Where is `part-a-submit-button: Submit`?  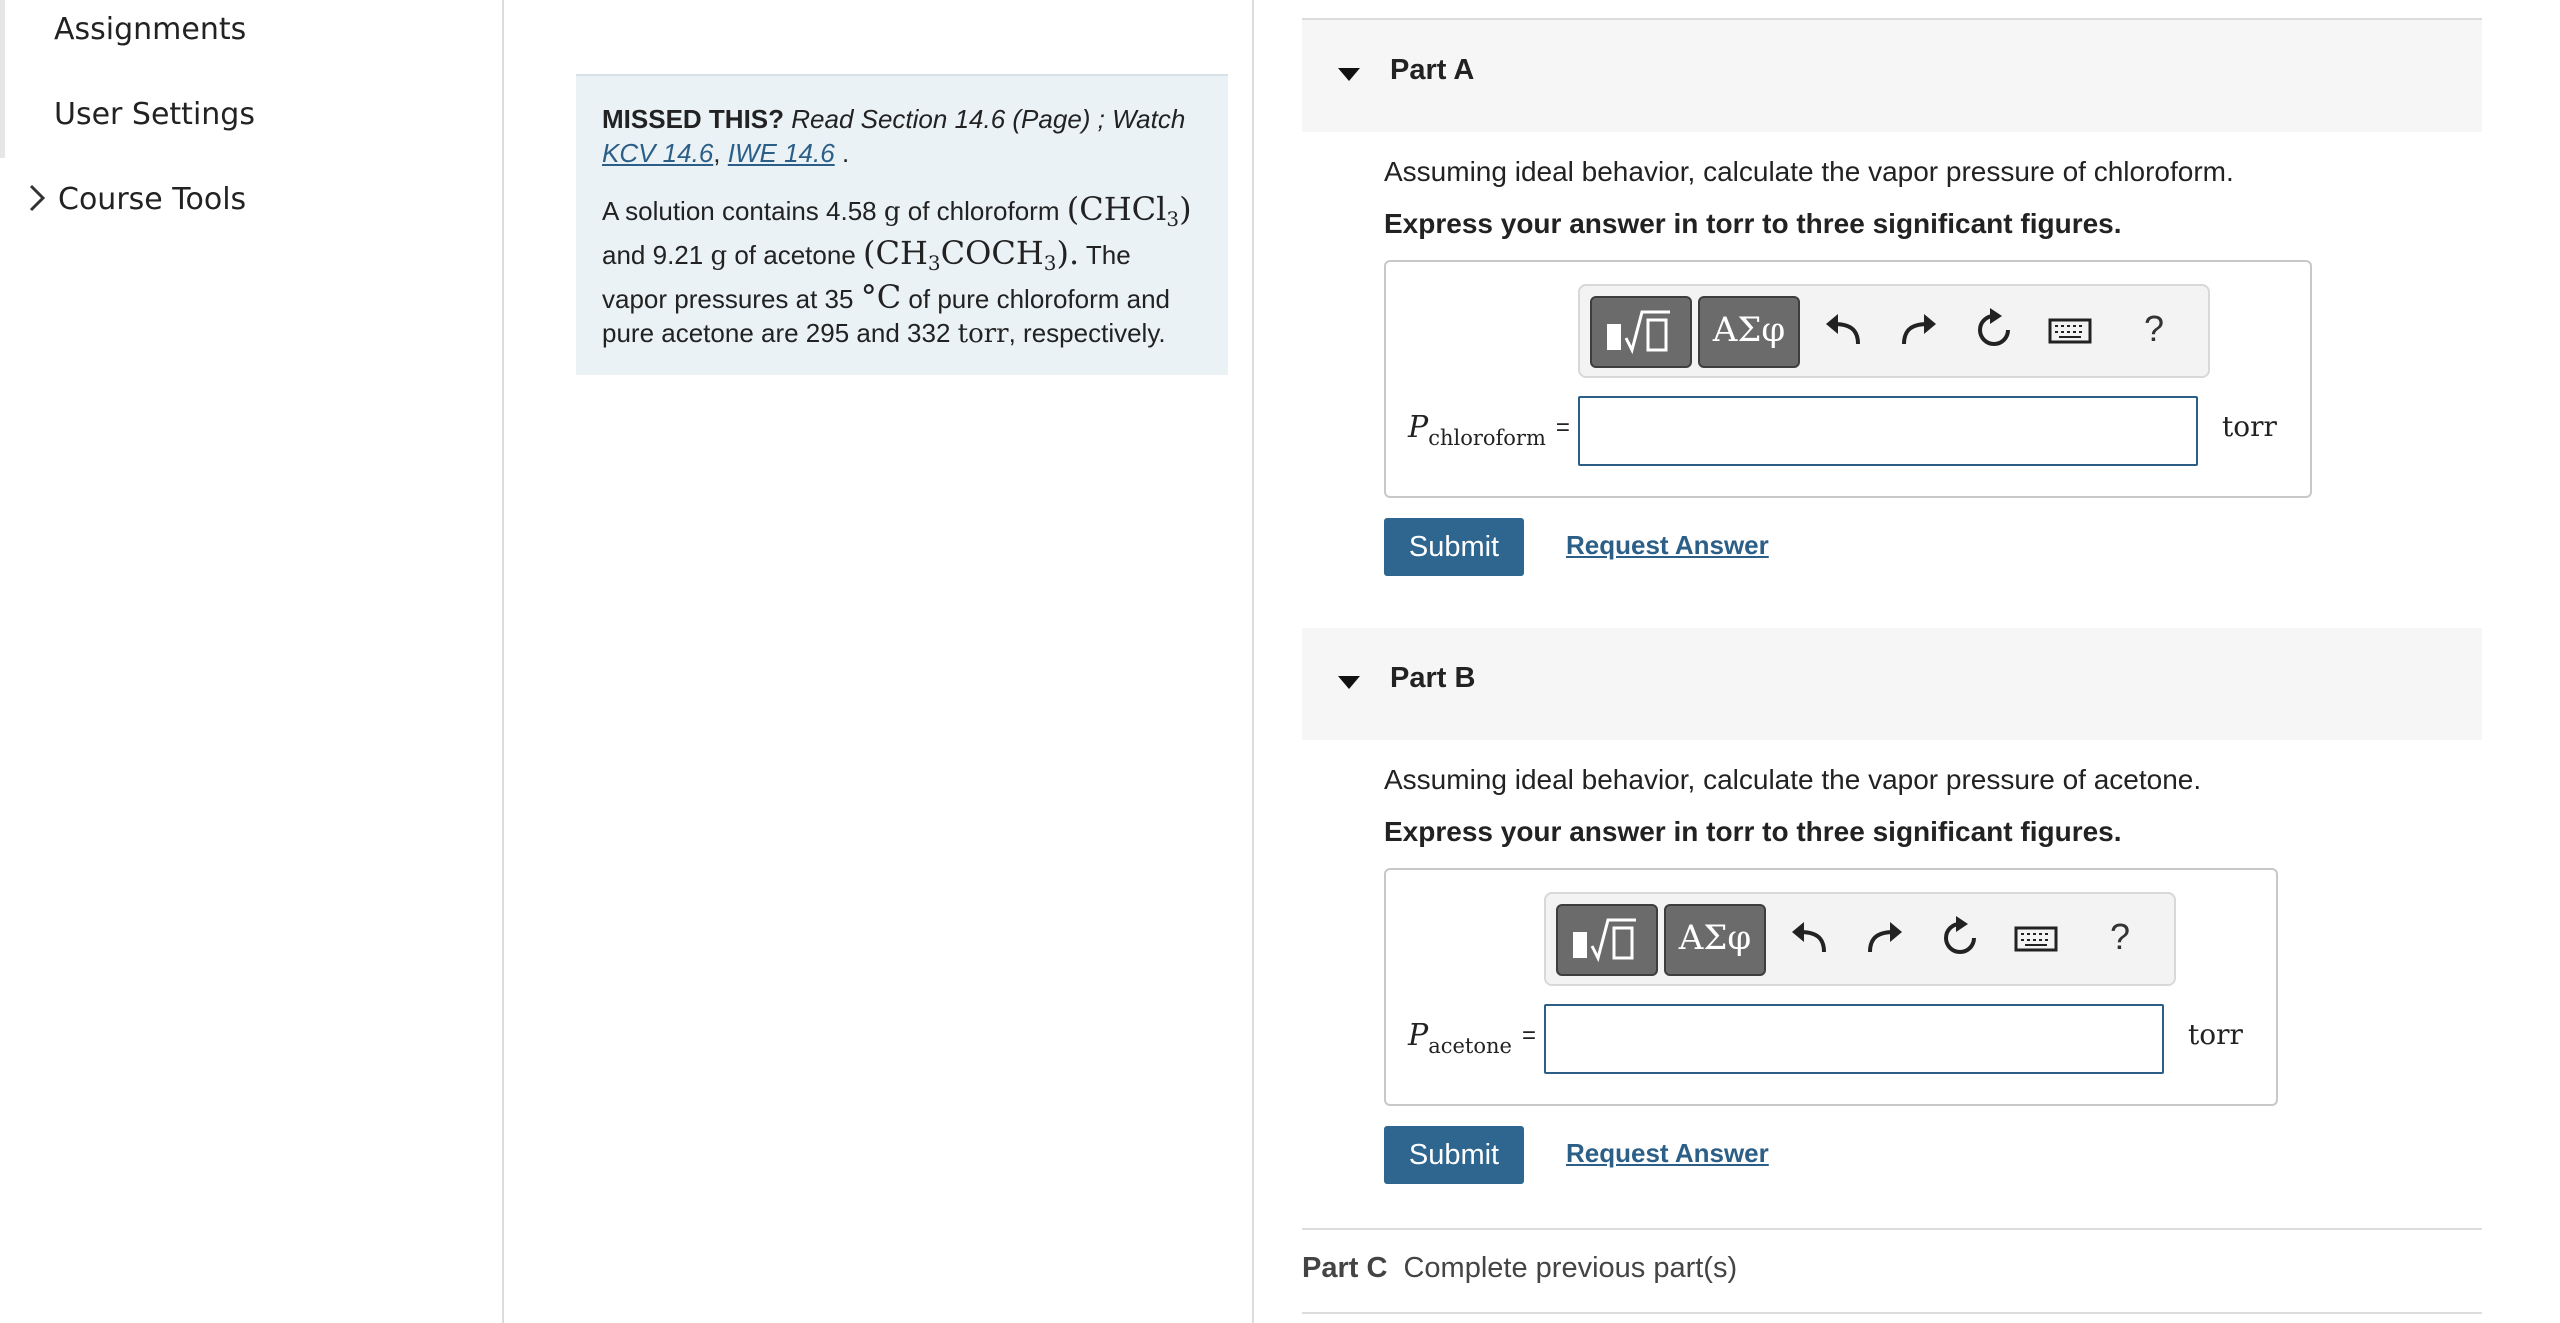
part-a-submit-button: Submit is located at coordinates (1454, 547).